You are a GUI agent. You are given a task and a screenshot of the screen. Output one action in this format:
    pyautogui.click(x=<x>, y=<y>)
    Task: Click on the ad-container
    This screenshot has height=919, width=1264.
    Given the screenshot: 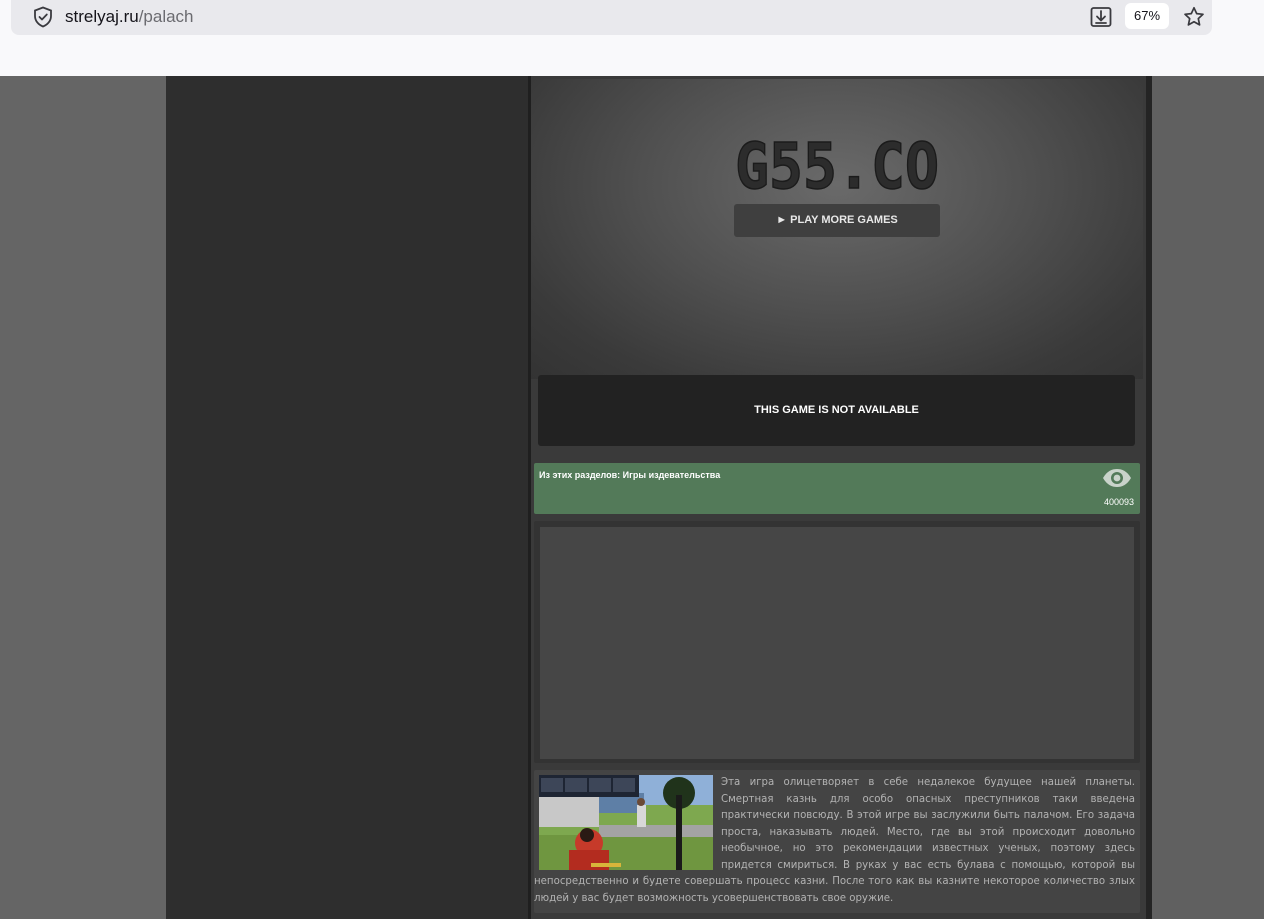 What is the action you would take?
    pyautogui.click(x=837, y=642)
    